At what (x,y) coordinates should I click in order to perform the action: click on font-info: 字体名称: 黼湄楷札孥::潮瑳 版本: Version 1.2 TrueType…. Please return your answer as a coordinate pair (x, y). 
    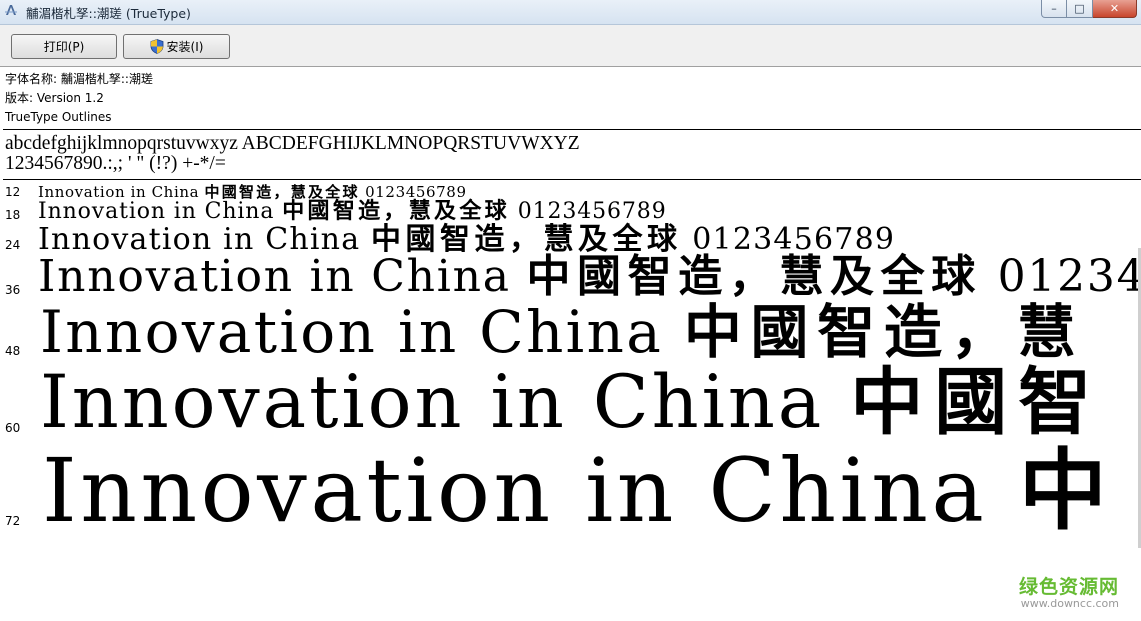
    Looking at the image, I should click on (79, 98).